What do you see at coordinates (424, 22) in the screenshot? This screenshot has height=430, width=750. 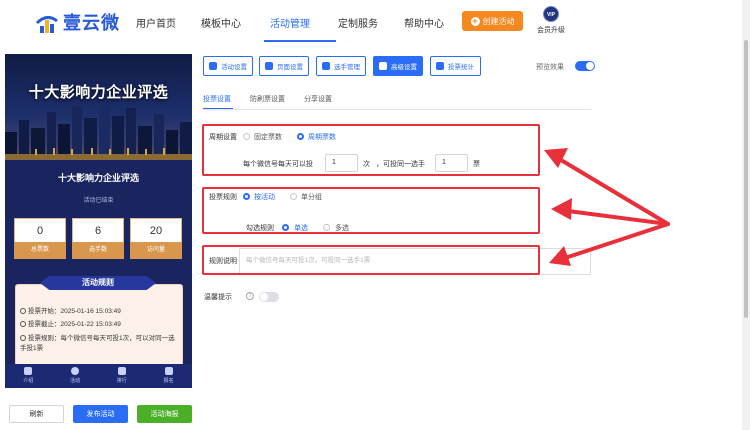 I see `nav-item-help: 帮助中心` at bounding box center [424, 22].